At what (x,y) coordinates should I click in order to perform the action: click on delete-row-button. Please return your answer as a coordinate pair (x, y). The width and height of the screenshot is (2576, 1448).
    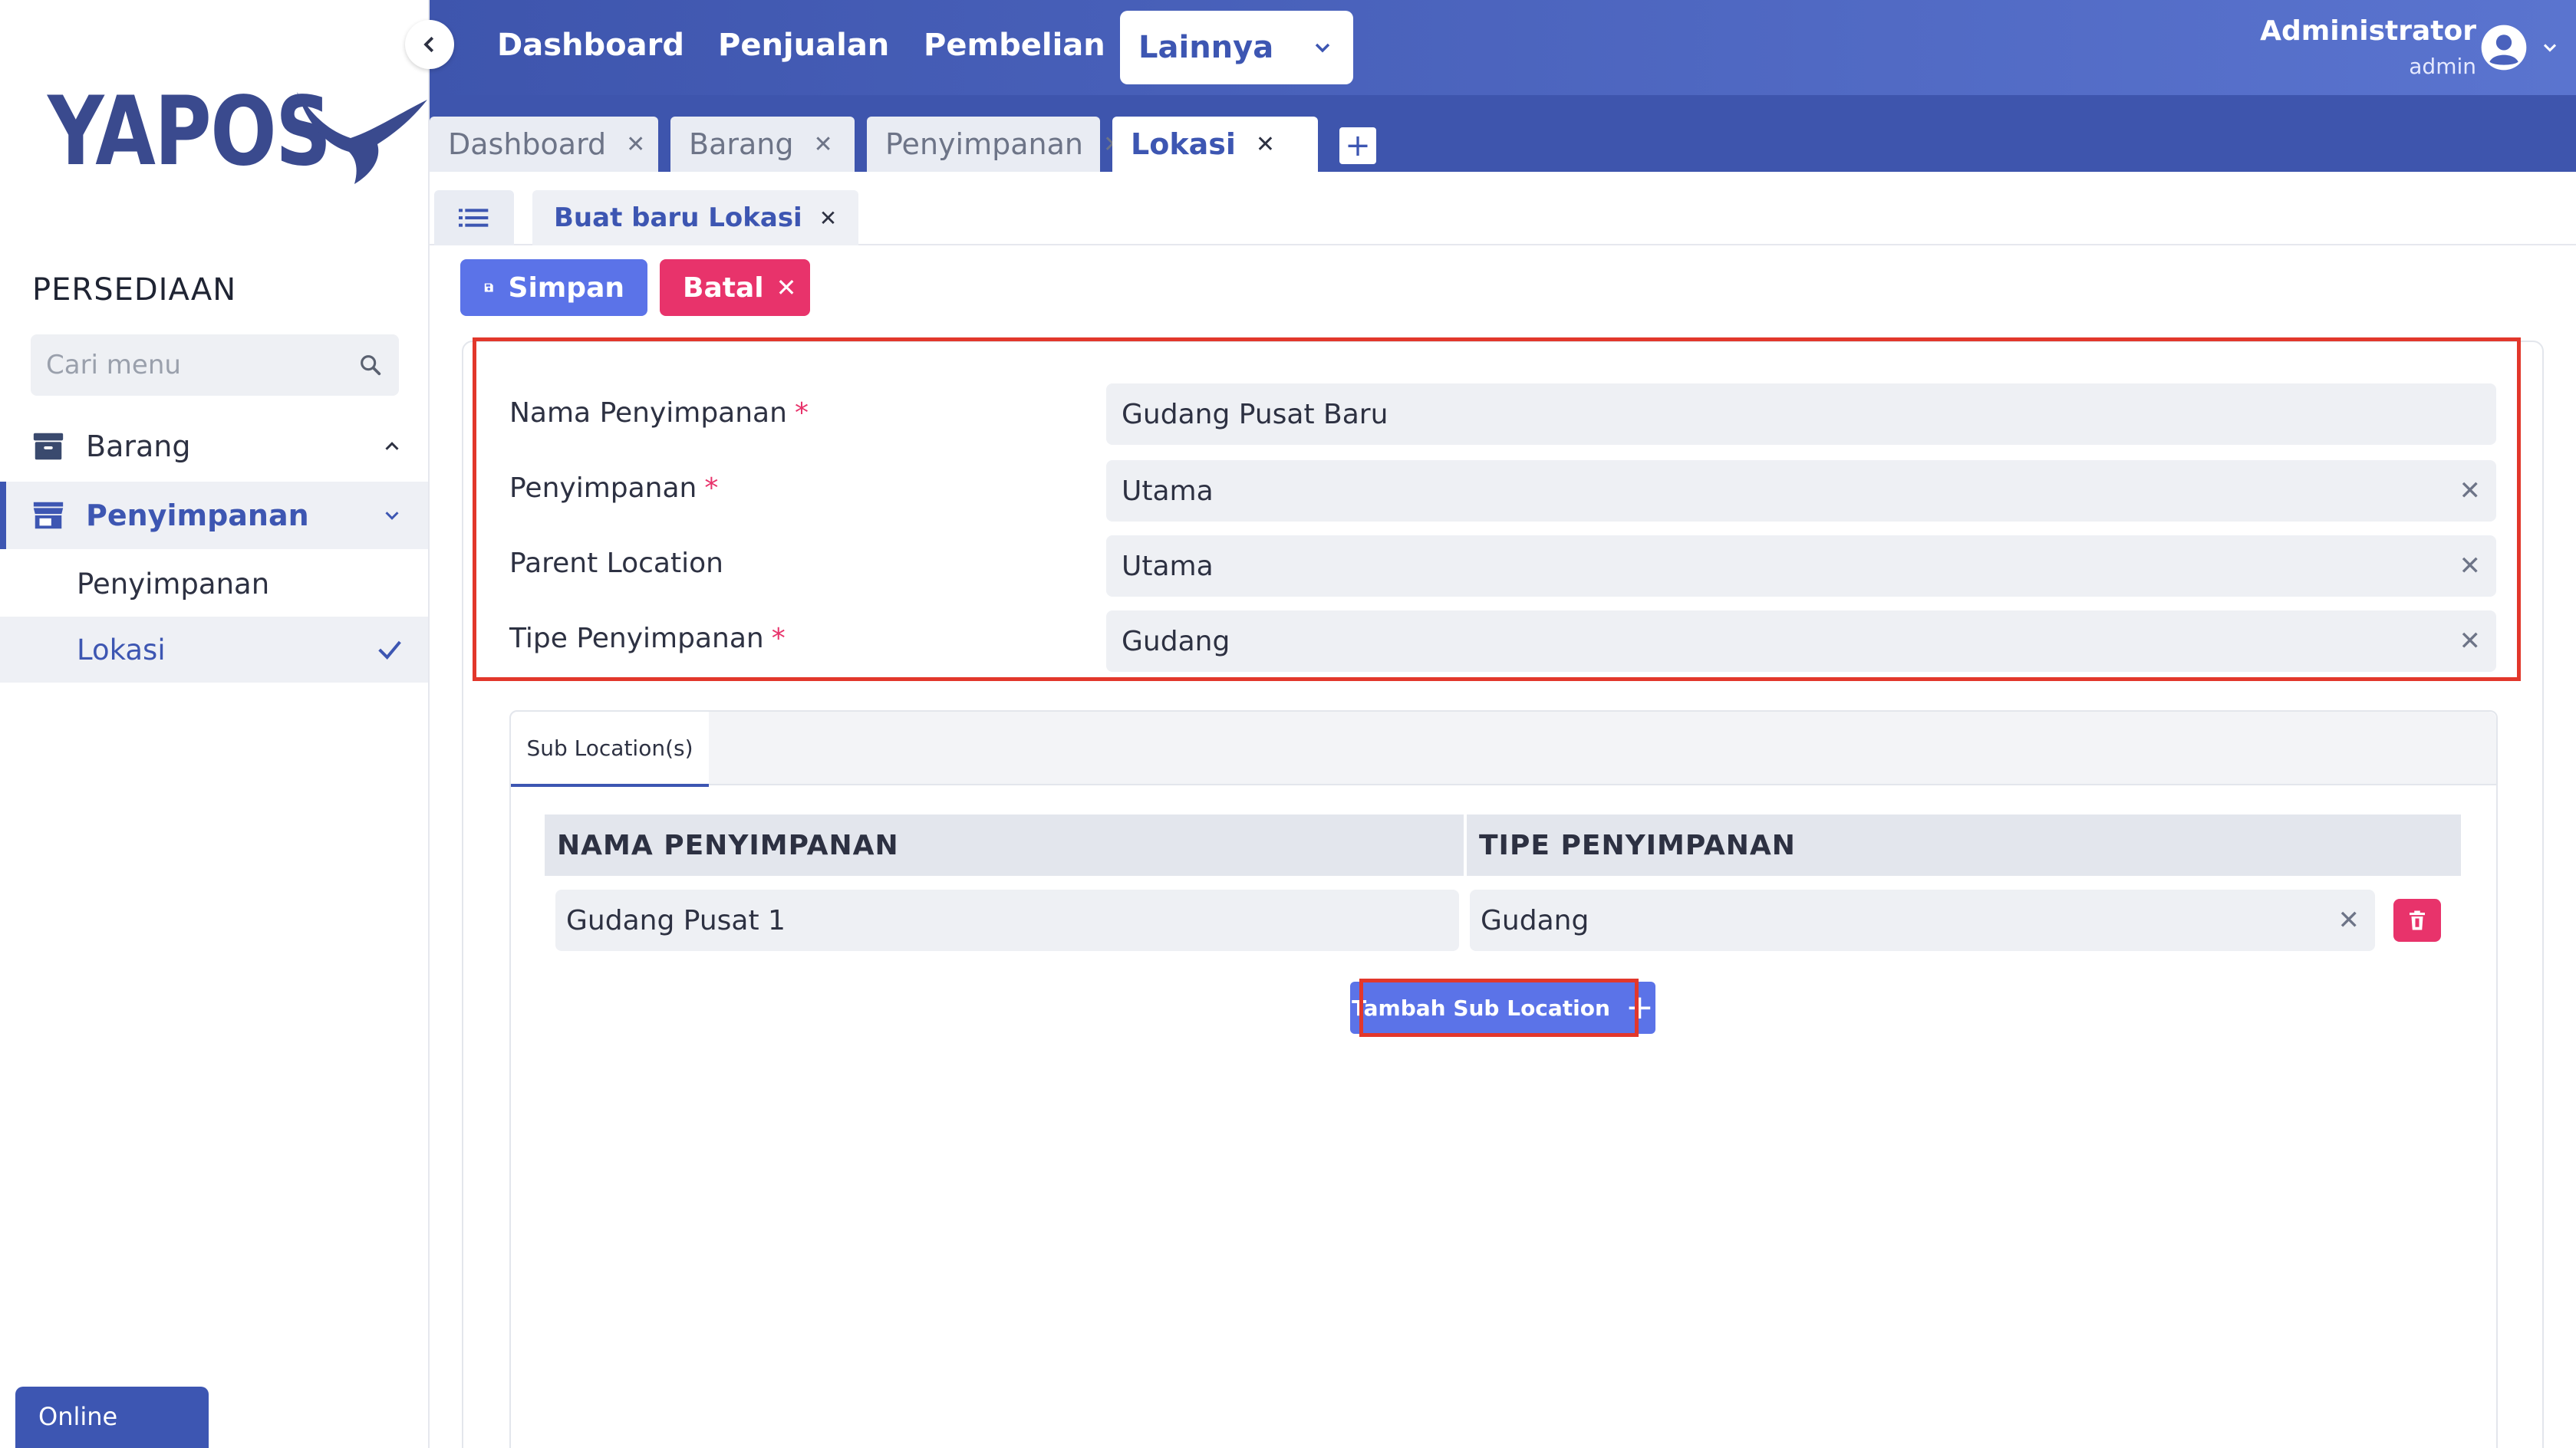
    Looking at the image, I should click on (2417, 920).